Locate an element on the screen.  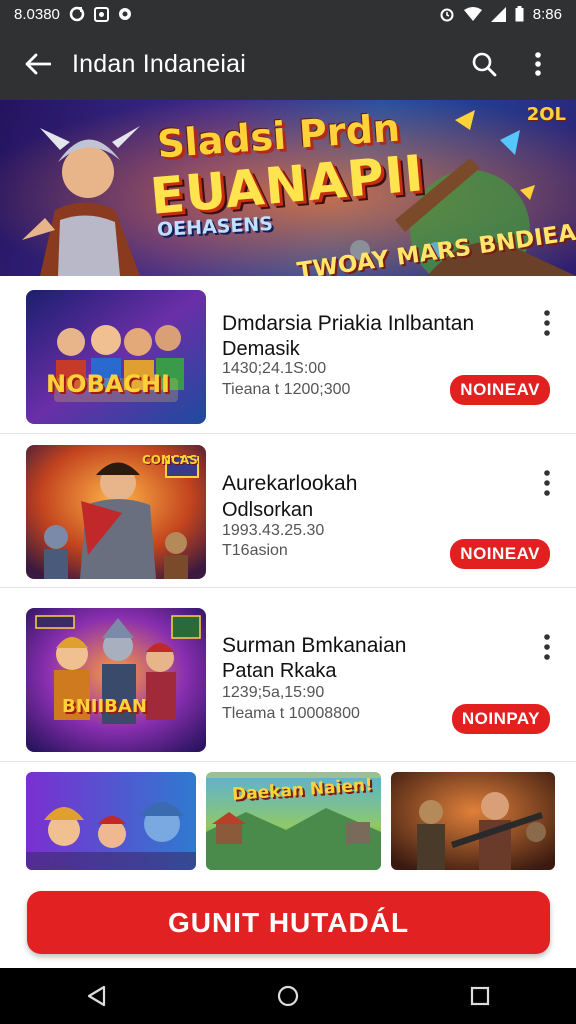
game-thumbnail: BNIIBAN is located at coordinates (116, 680).